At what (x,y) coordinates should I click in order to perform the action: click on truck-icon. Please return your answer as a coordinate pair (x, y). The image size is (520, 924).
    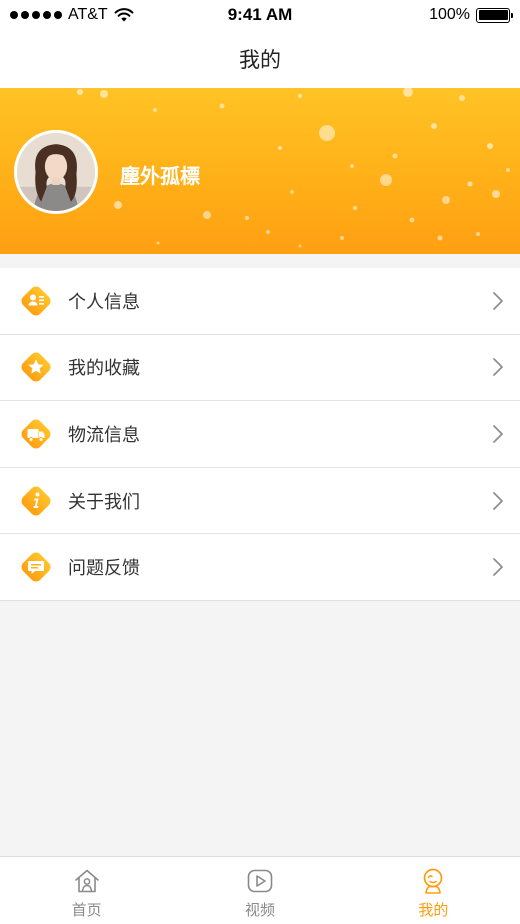
    Looking at the image, I should click on (36, 434).